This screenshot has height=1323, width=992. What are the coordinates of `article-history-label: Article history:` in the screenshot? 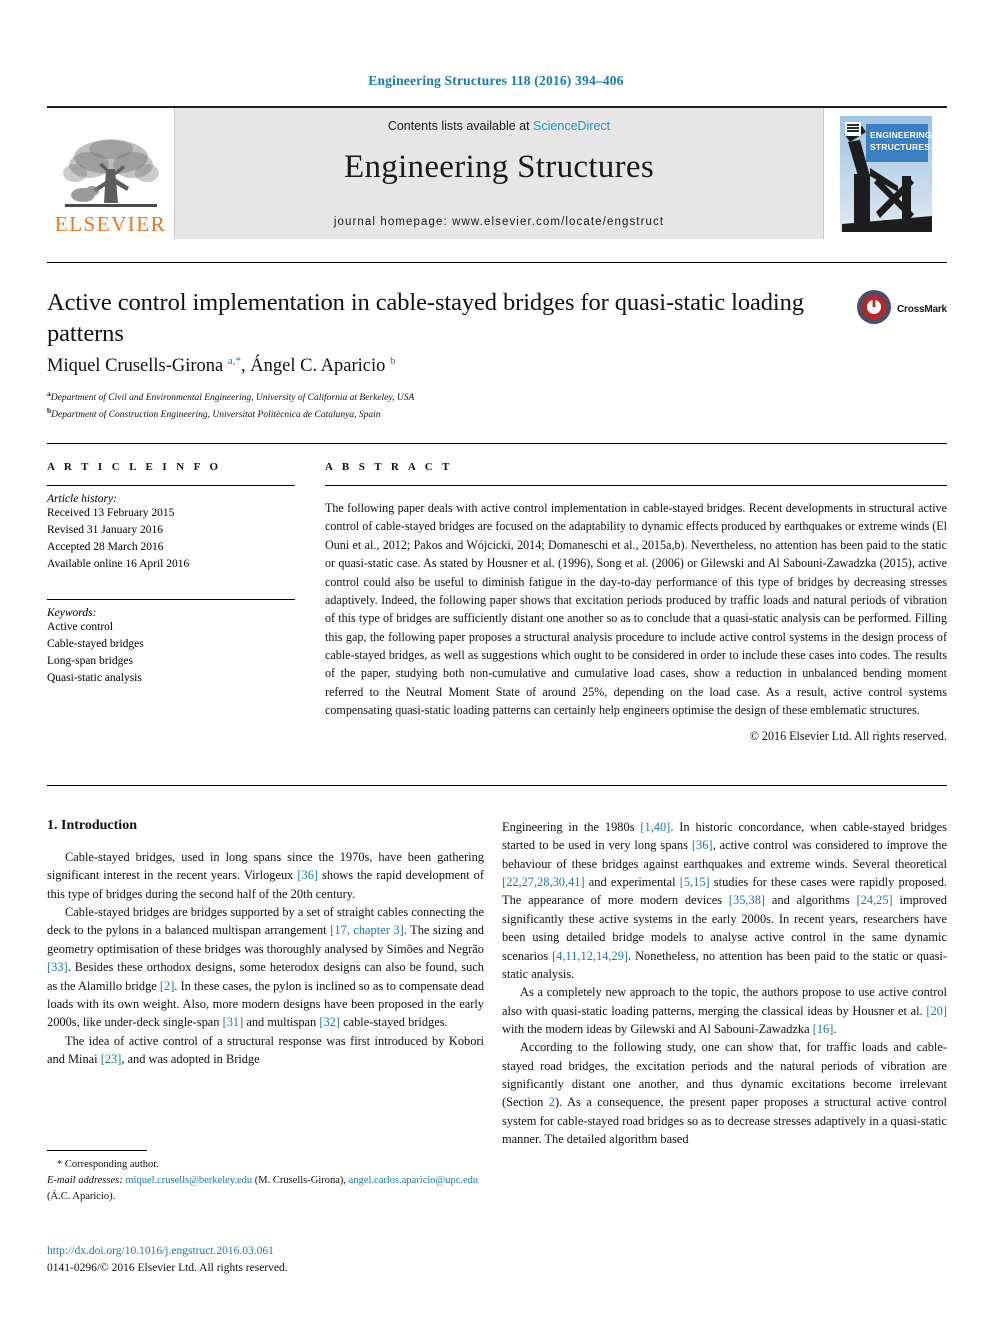 It's located at (82, 499).